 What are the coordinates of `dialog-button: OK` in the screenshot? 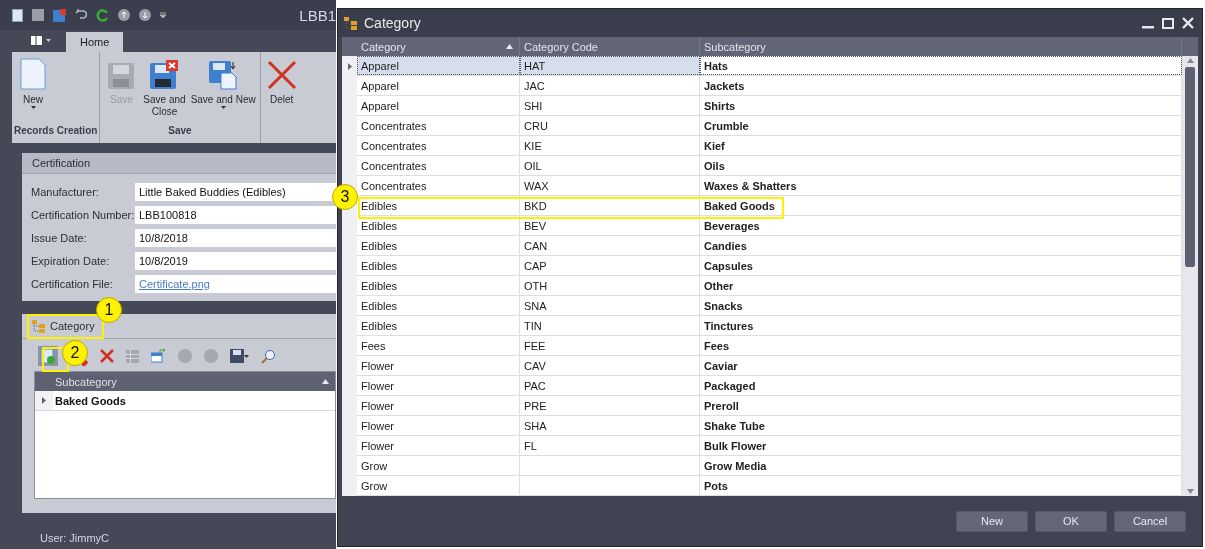 It's located at (1071, 521).